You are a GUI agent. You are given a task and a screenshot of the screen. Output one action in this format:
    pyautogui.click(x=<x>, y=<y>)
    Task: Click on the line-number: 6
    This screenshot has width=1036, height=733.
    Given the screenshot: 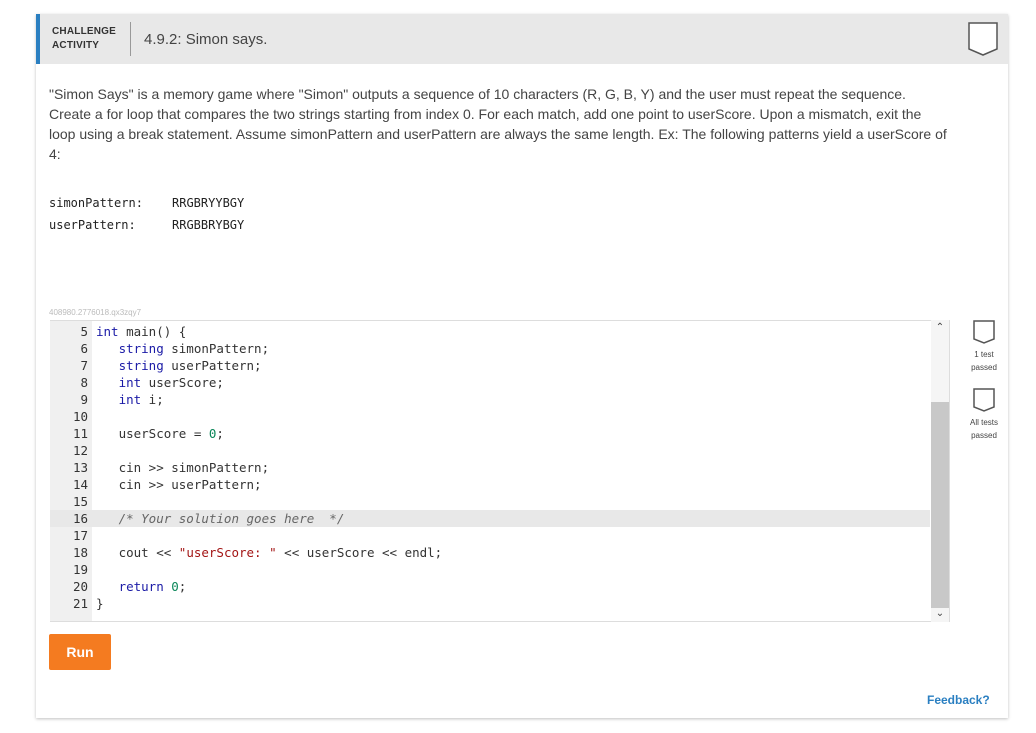 What is the action you would take?
    pyautogui.click(x=84, y=348)
    